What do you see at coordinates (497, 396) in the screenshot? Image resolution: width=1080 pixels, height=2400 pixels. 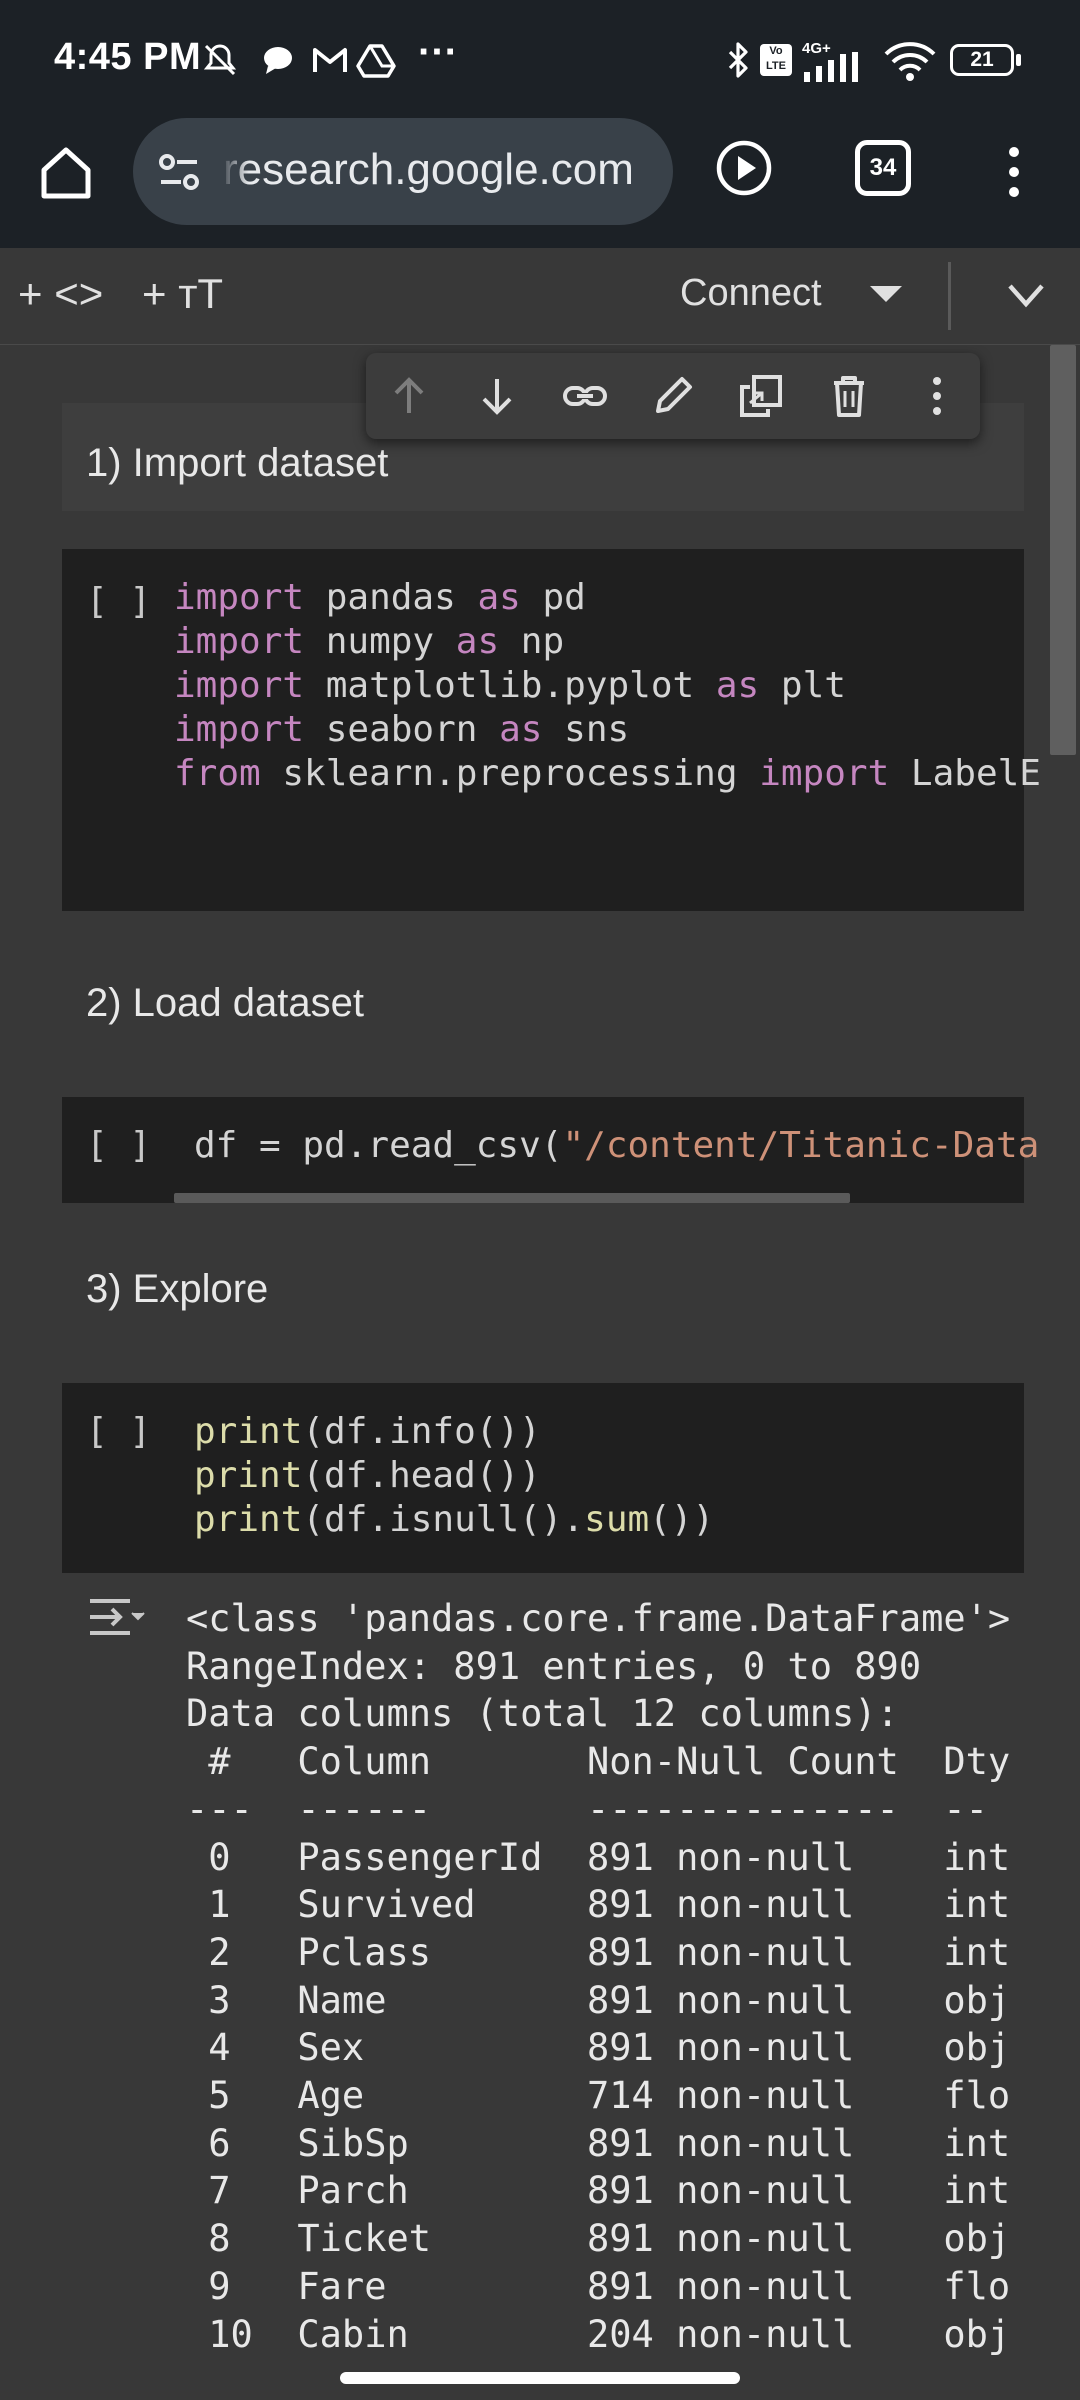 I see `move-down-icon` at bounding box center [497, 396].